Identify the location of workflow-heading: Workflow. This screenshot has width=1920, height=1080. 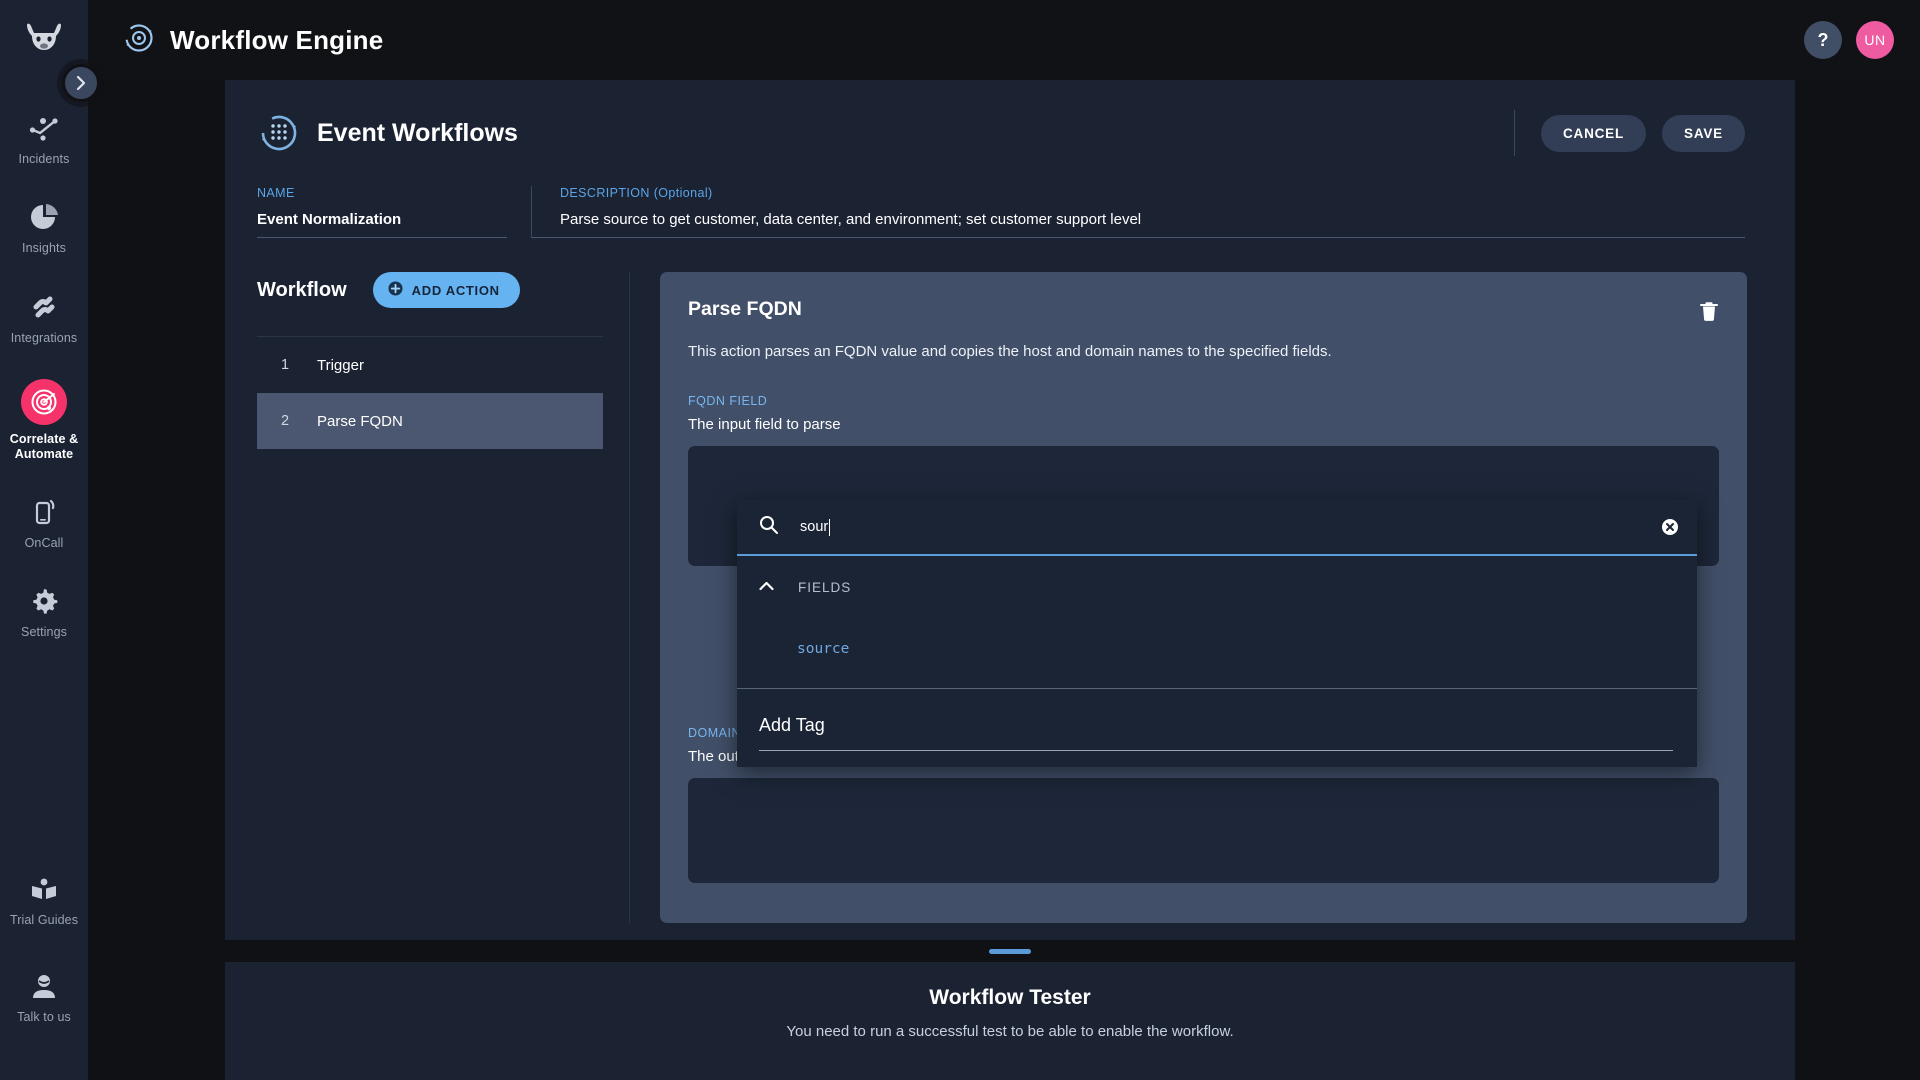
(302, 289).